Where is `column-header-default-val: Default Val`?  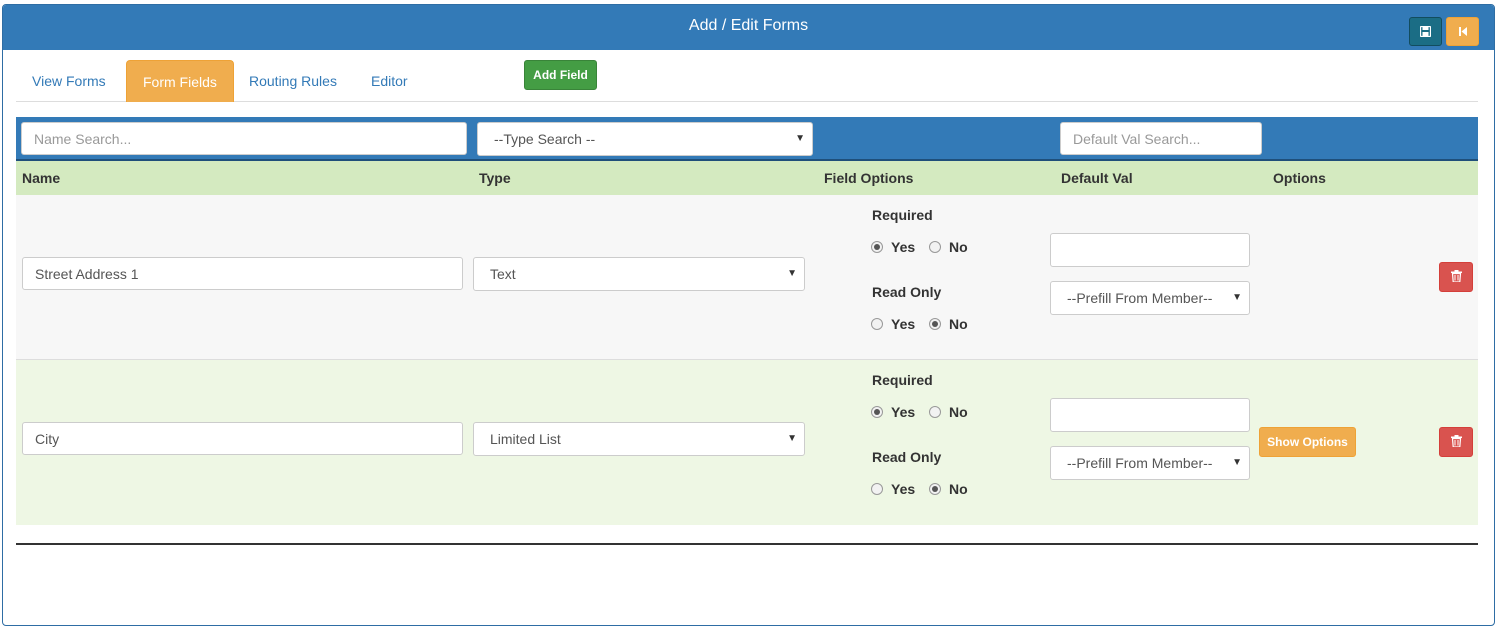
column-header-default-val: Default Val is located at coordinates (1097, 178).